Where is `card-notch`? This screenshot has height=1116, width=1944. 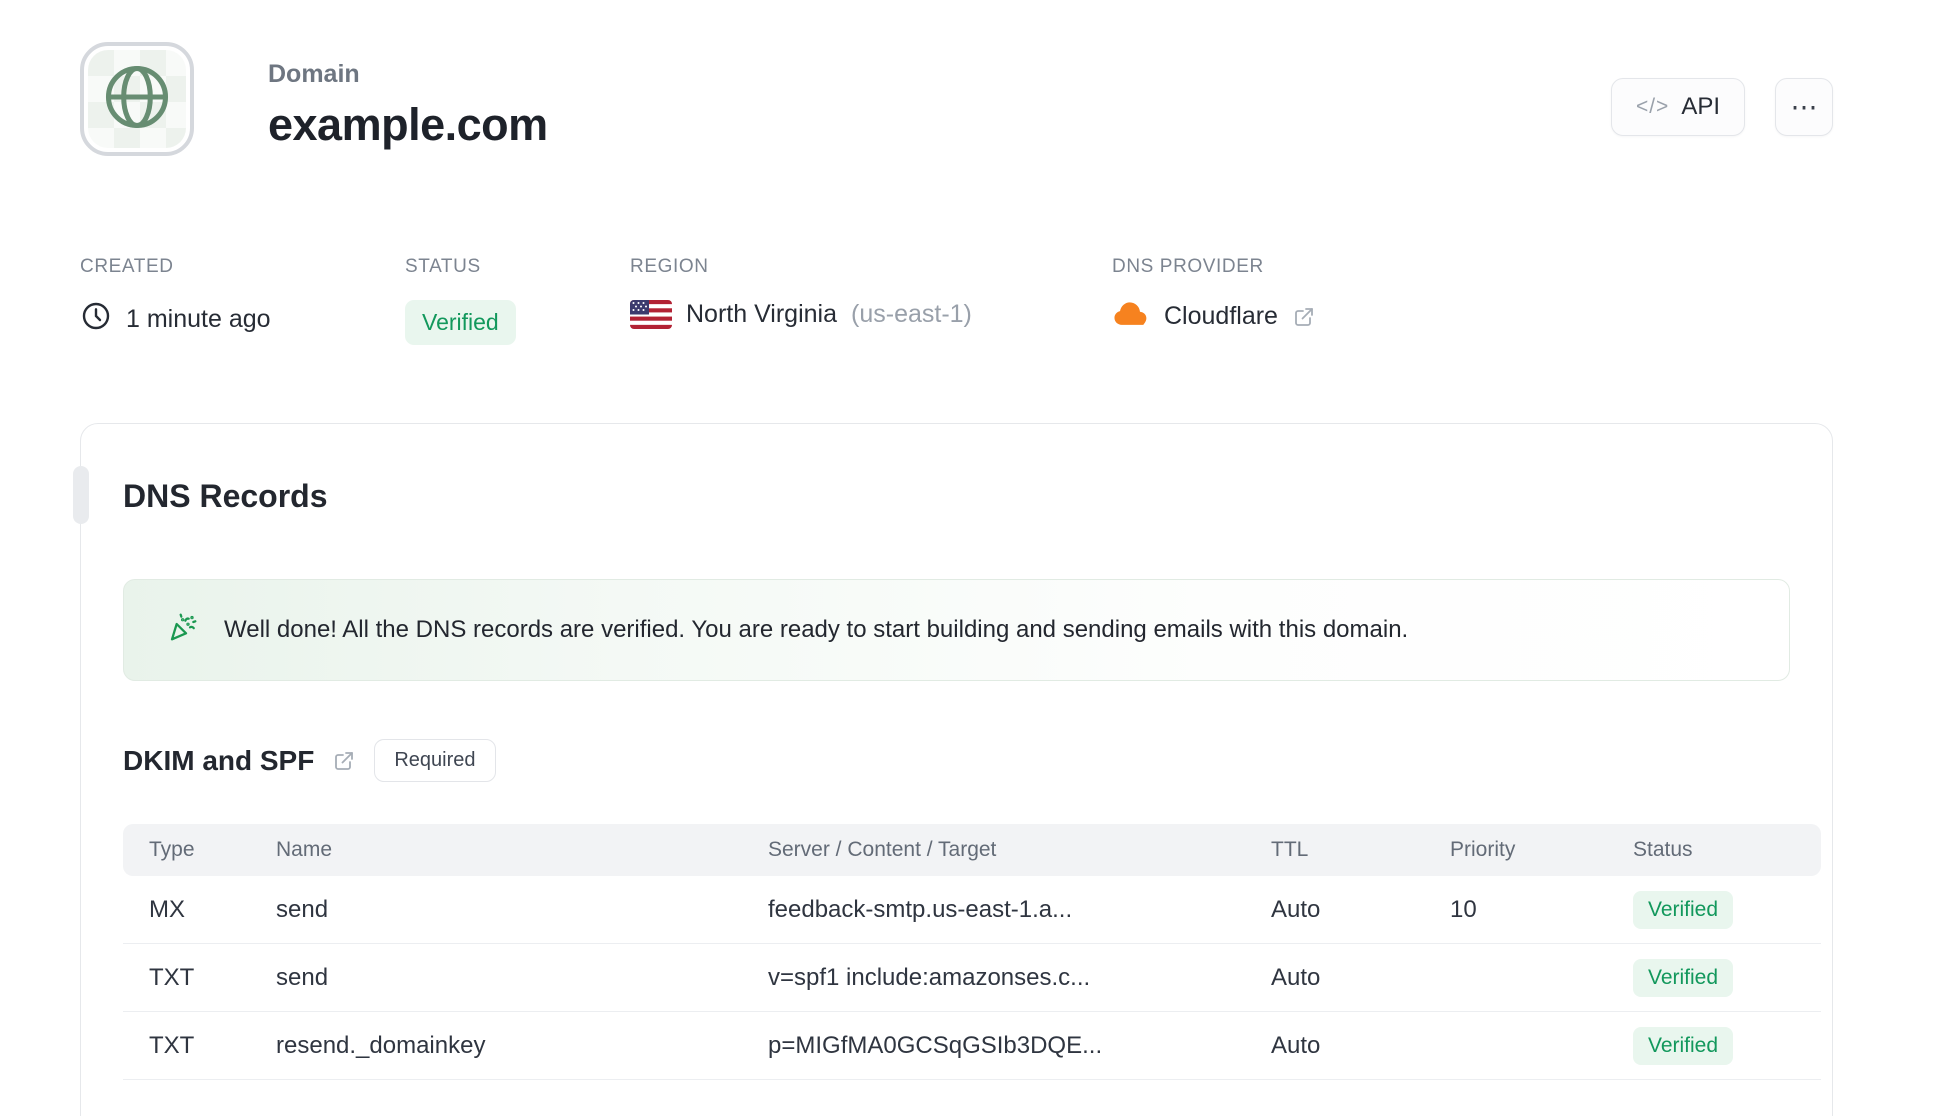
card-notch is located at coordinates (81, 495).